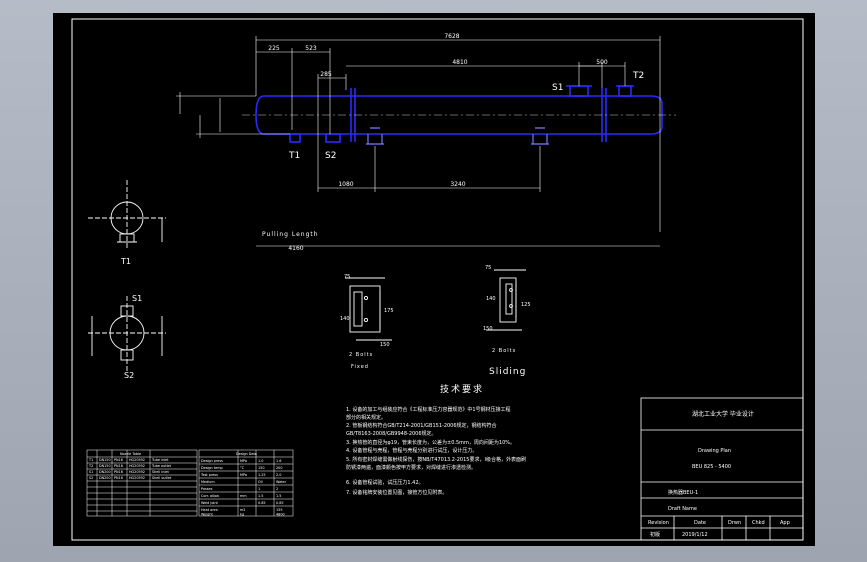  Describe the element at coordinates (695, 535) in the screenshot. I see `row-date: 2019/1/12` at that location.